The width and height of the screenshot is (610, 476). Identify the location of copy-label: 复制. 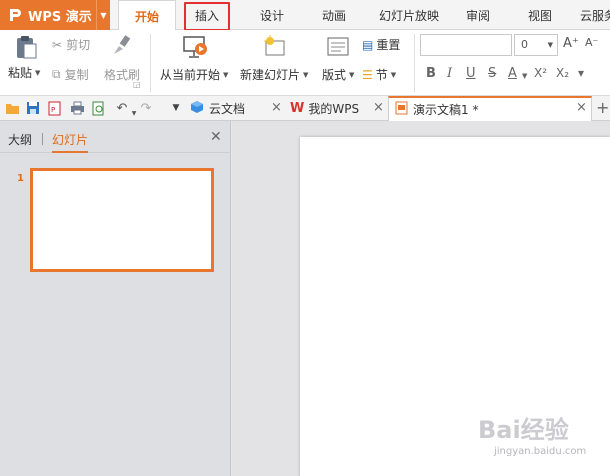
(76, 75).